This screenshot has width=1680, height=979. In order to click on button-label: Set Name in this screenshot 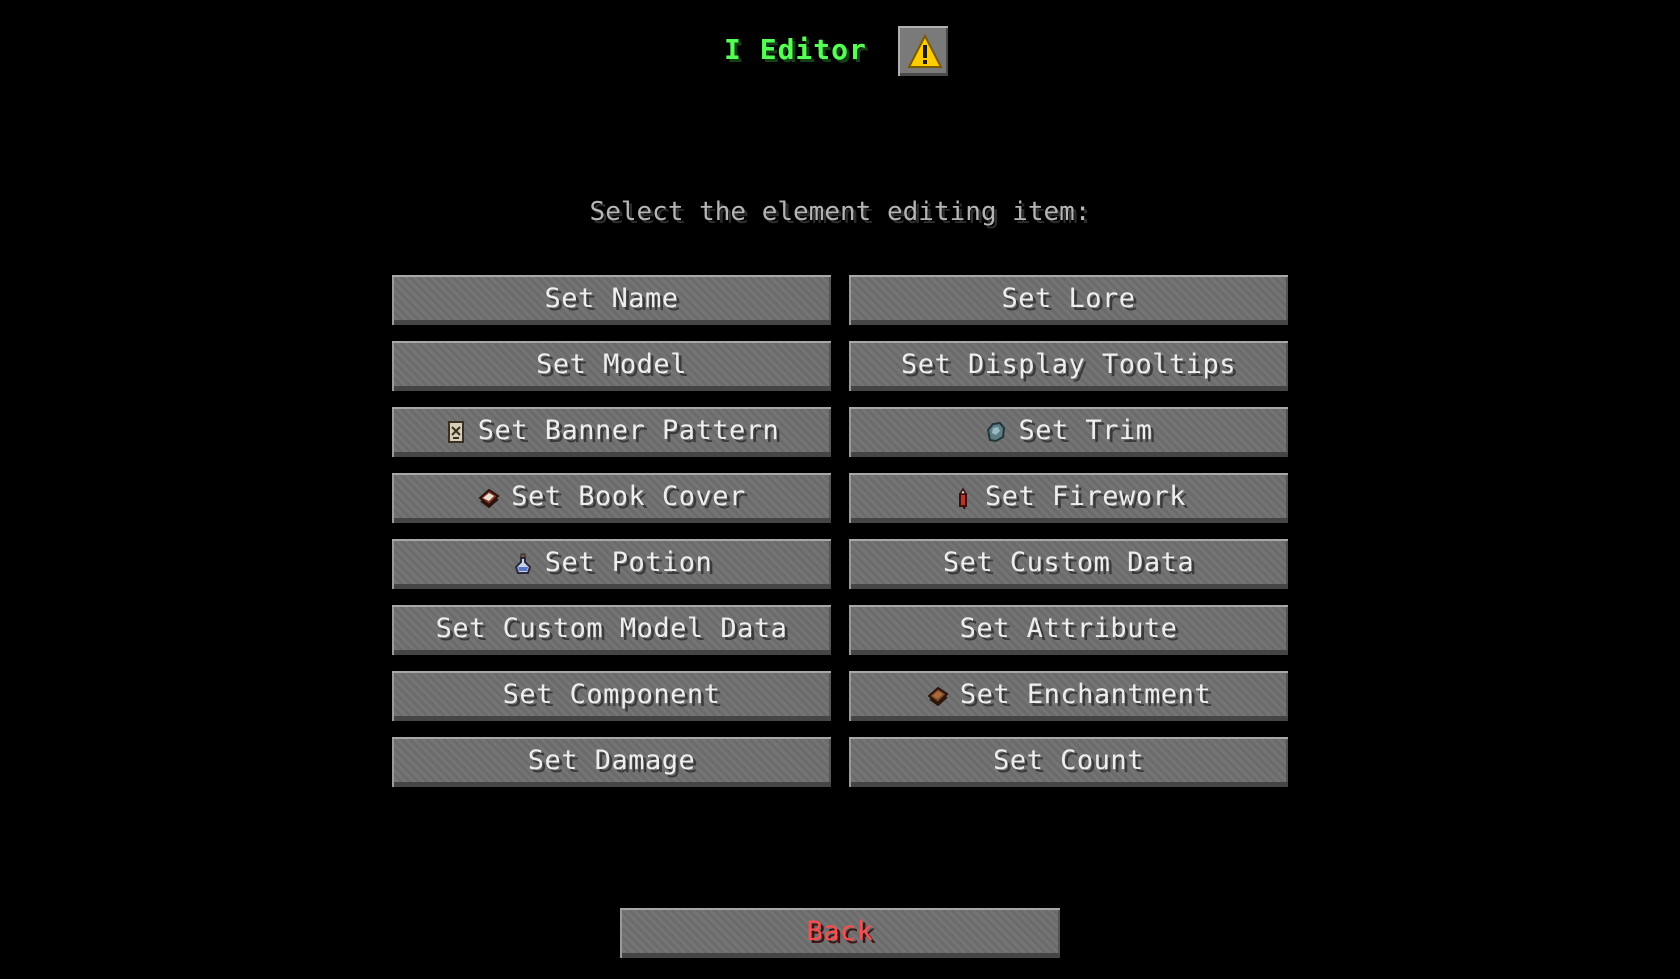, I will do `click(611, 298)`.